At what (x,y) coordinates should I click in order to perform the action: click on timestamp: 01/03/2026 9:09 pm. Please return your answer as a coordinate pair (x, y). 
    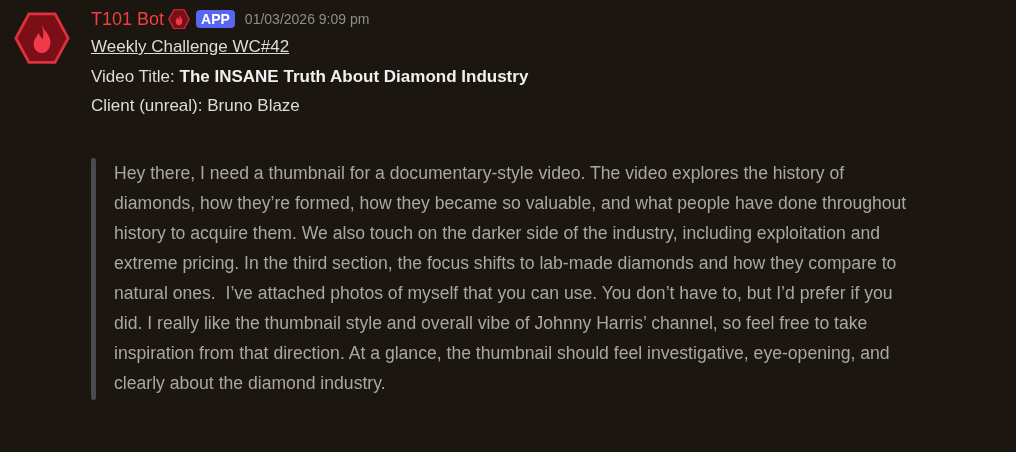
    Looking at the image, I should click on (307, 19).